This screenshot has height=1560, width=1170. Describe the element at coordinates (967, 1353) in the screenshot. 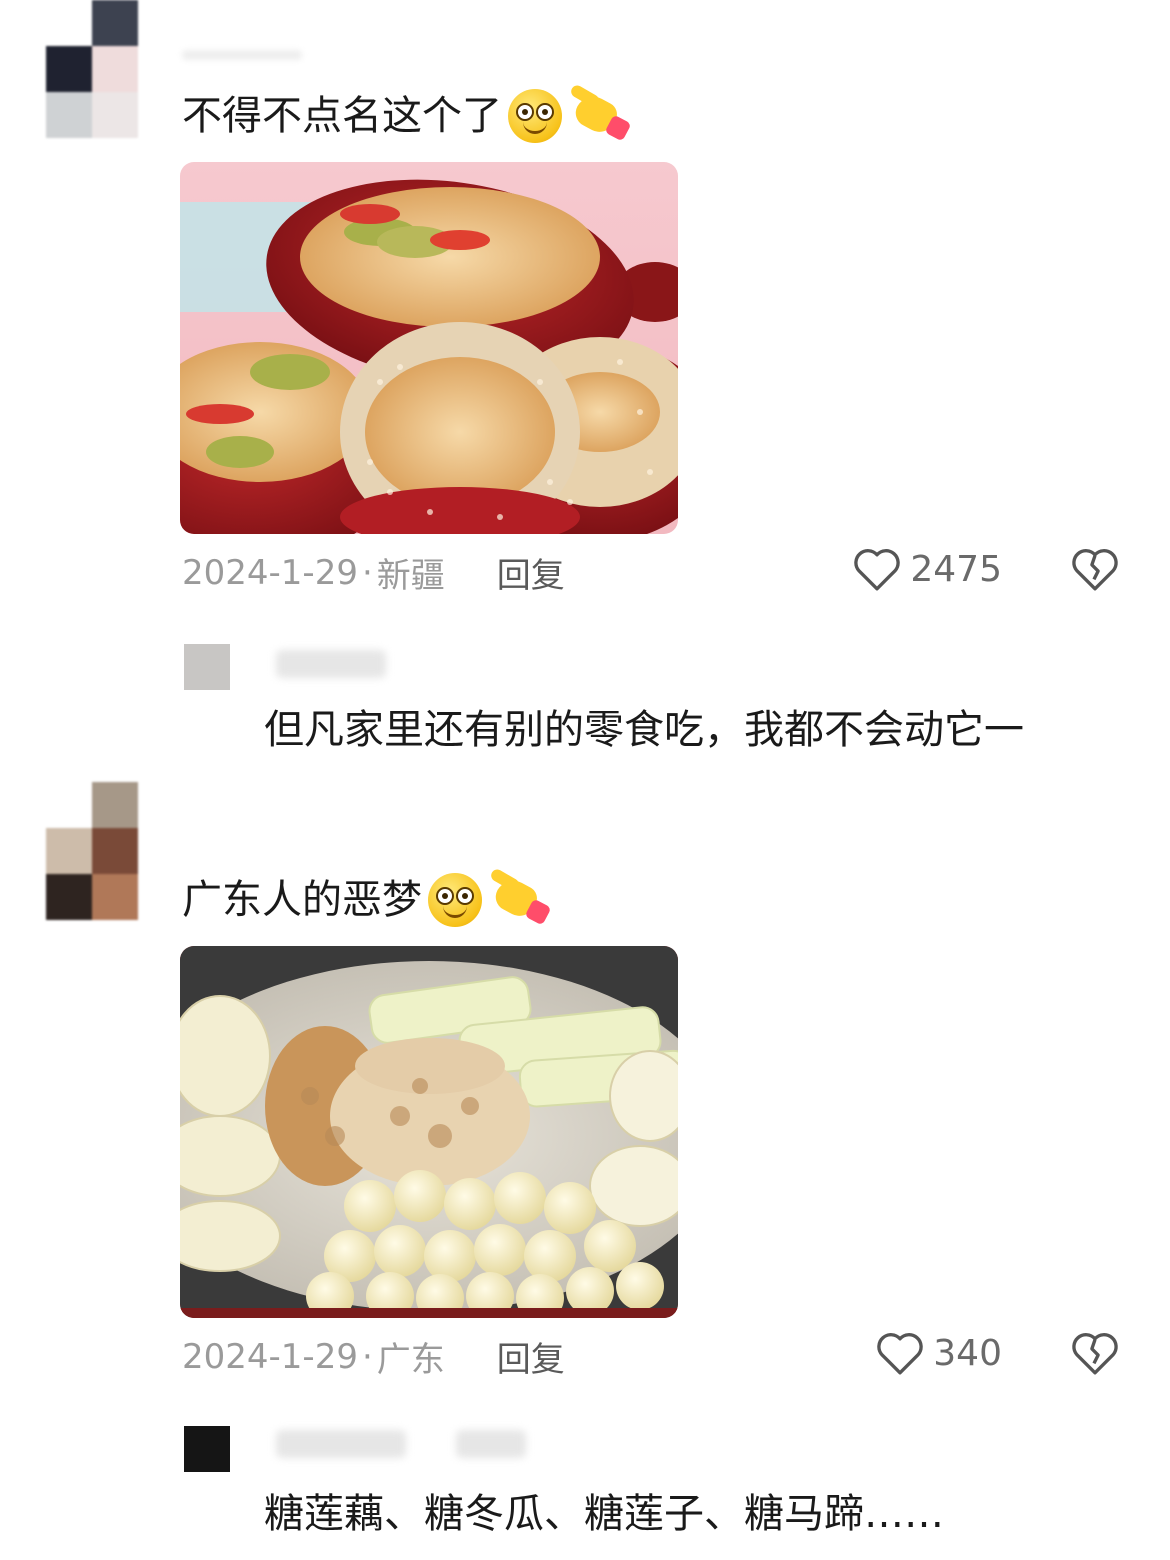

I see `like-count: 340` at that location.